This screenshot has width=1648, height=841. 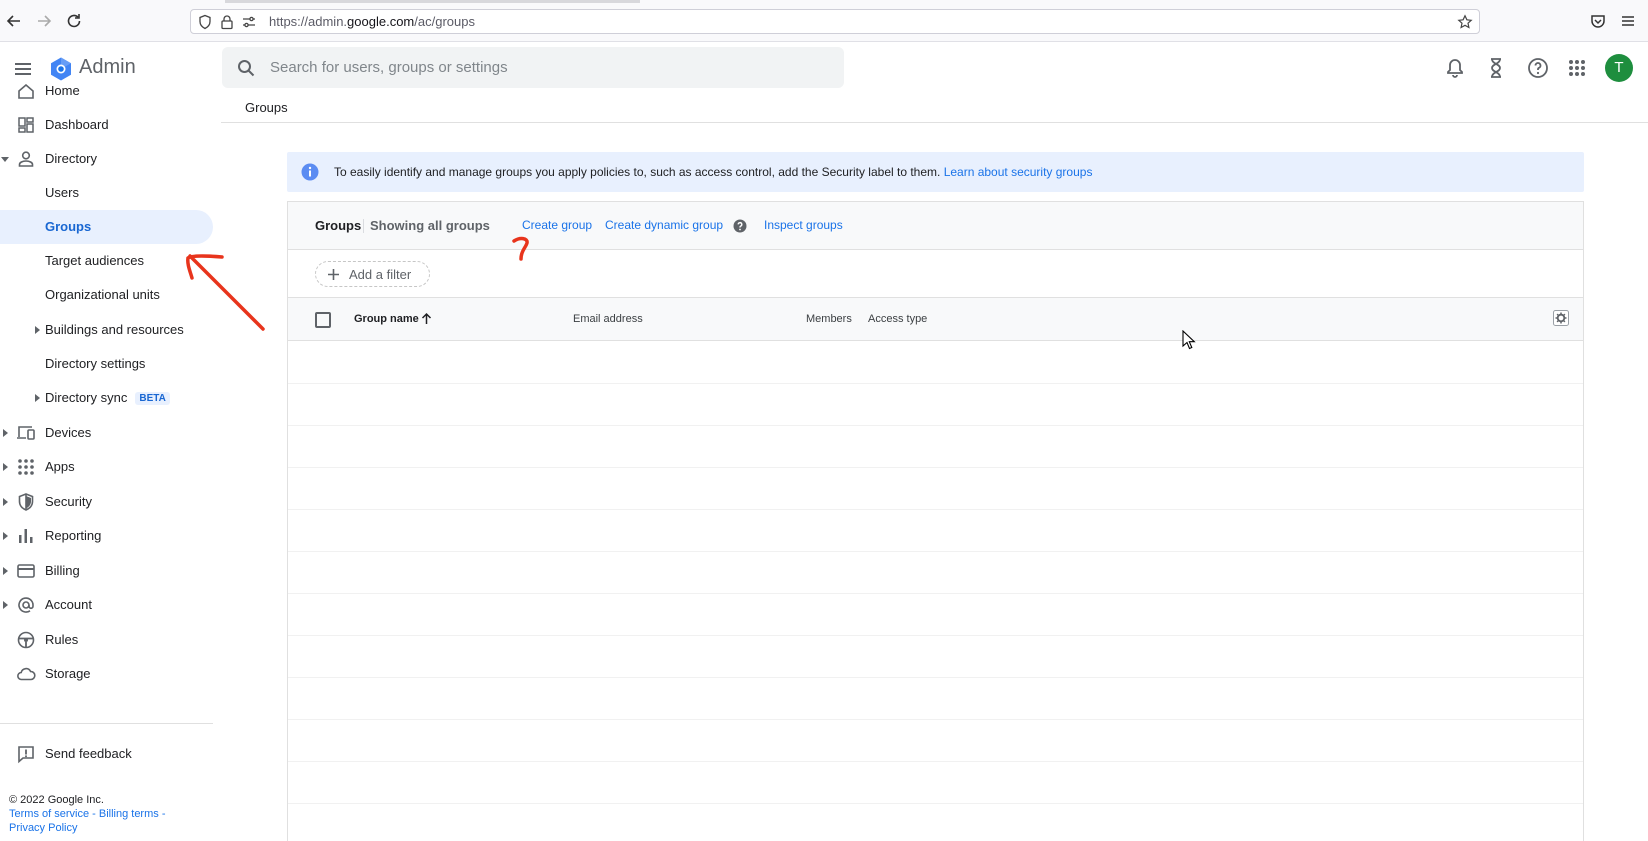 I want to click on sidebar-item-storage: Storage, so click(x=106, y=674).